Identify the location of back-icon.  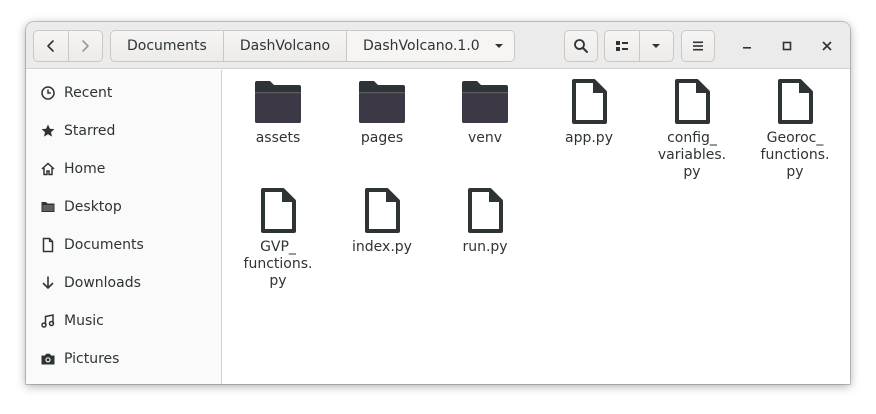
(50, 46).